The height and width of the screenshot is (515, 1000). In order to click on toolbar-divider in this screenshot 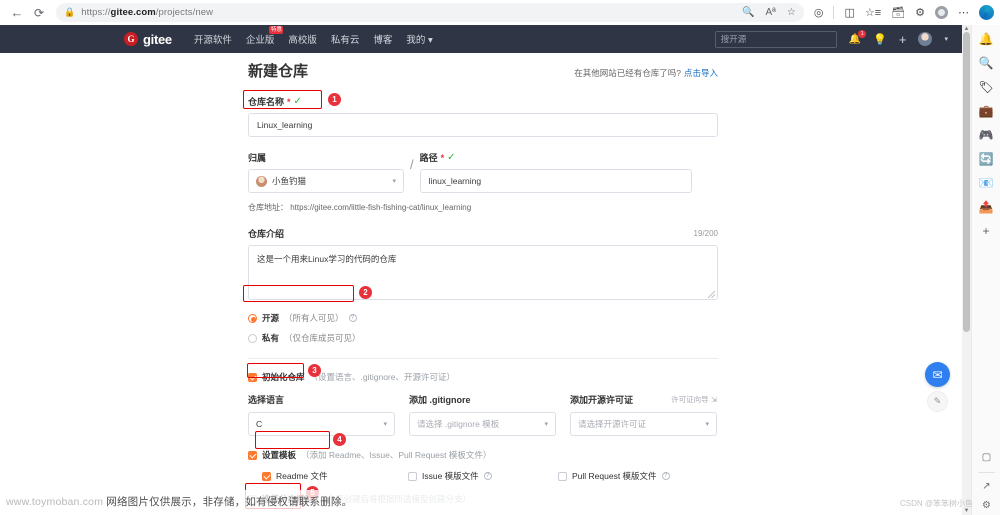, I will do `click(834, 12)`.